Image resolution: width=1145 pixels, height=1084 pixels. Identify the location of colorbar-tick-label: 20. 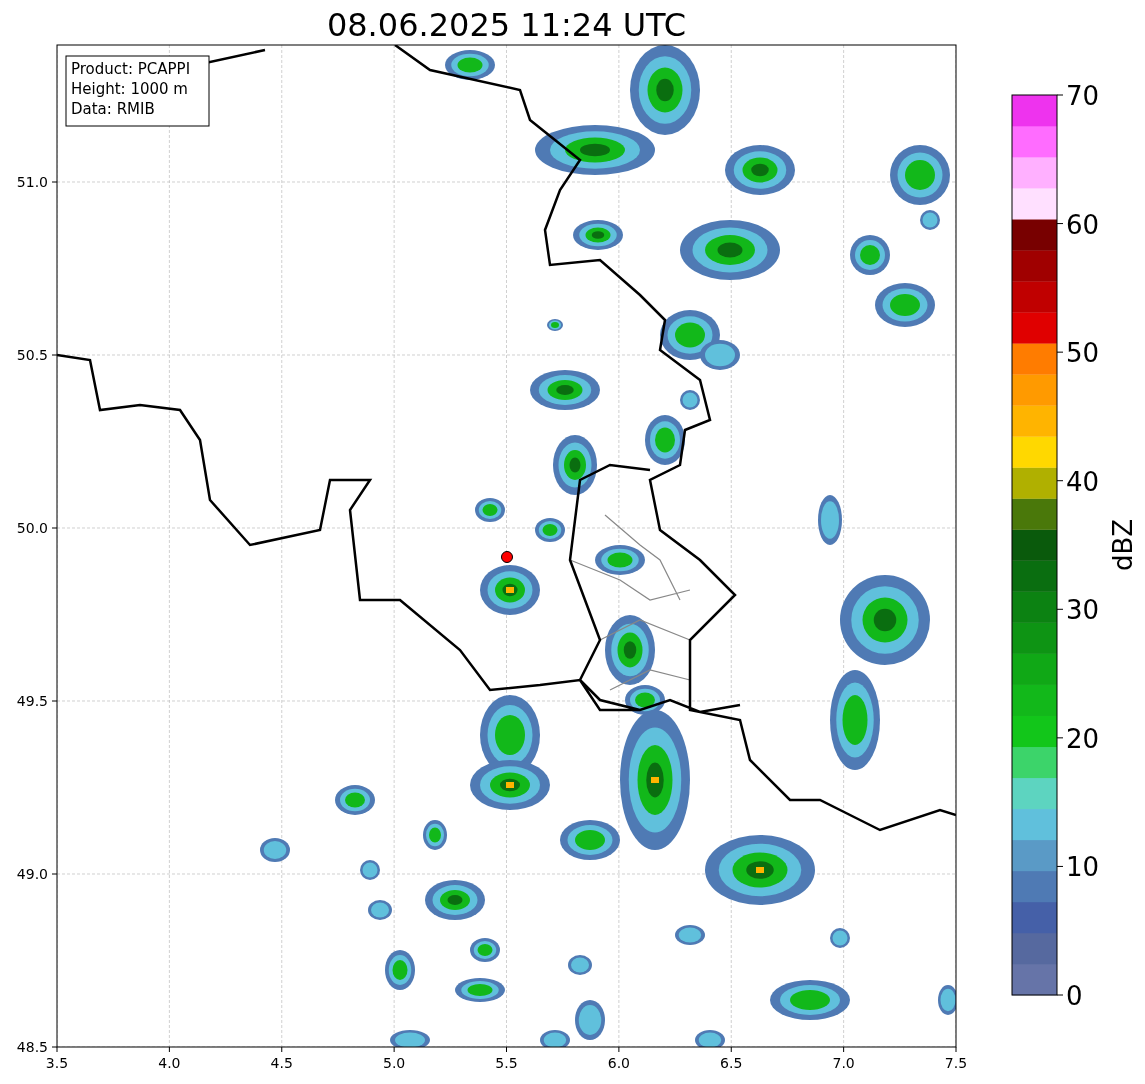
(1083, 738).